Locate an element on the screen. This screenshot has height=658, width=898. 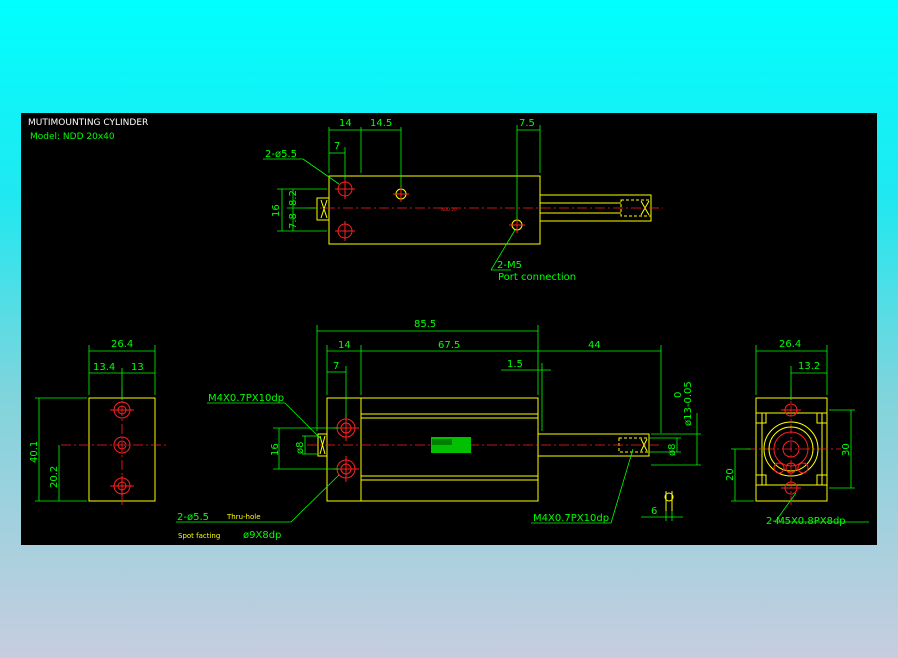
left-view: 26.4 13.4 13 40.1 20.2 is located at coordinates (98, 422).